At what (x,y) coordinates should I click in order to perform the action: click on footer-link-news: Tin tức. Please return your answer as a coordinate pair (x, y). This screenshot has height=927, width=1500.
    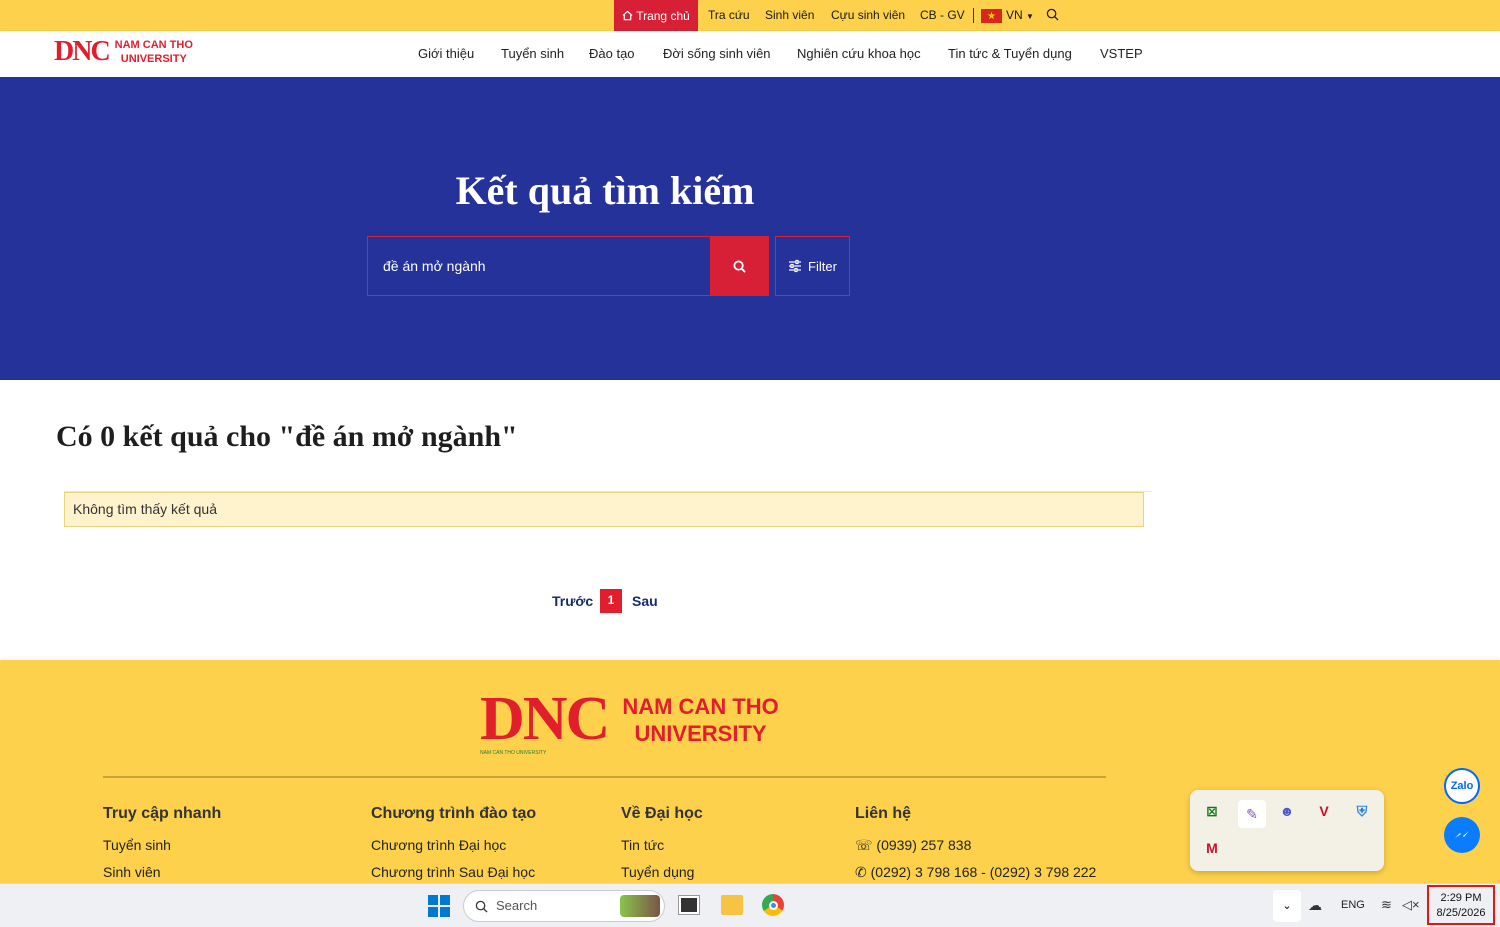
    Looking at the image, I should click on (642, 845).